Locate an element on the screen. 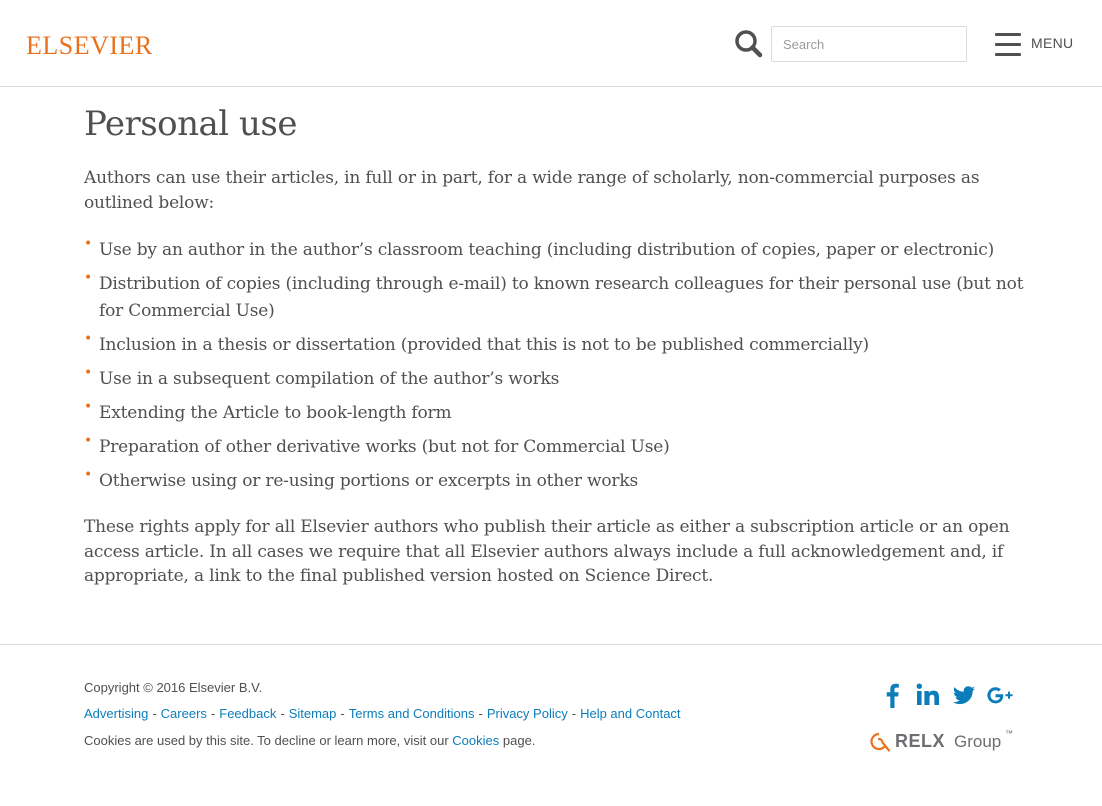 Image resolution: width=1102 pixels, height=806 pixels. footer-link-advertising: Advertising is located at coordinates (116, 713).